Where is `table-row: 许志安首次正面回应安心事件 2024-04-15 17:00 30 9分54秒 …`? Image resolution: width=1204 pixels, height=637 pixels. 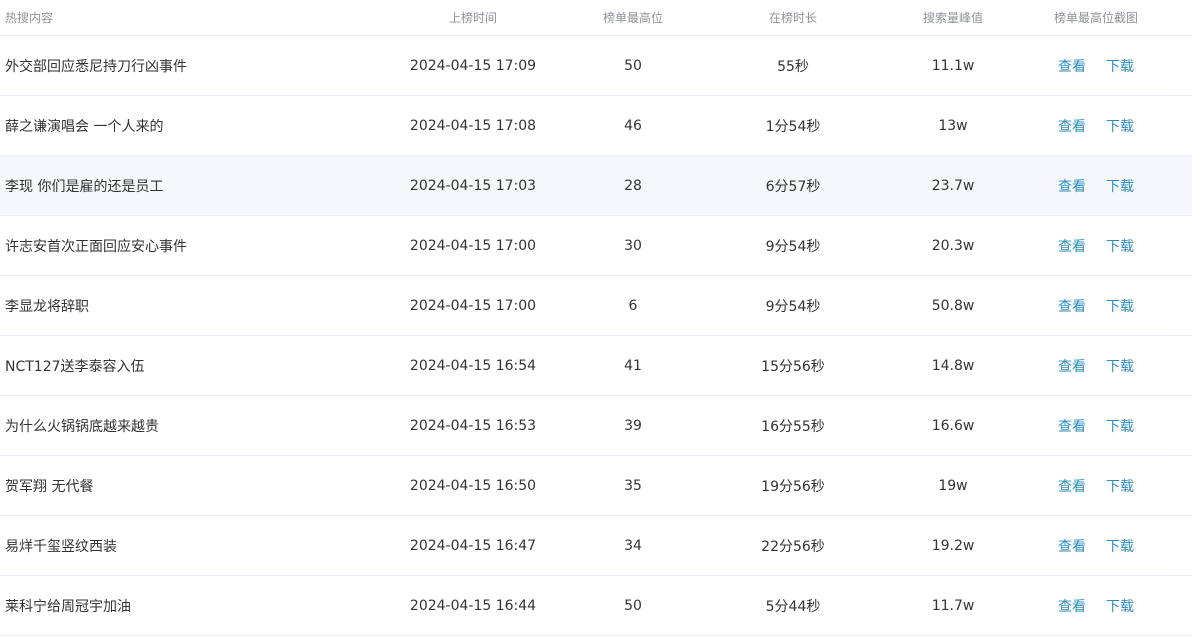 table-row: 许志安首次正面回应安心事件 2024-04-15 17:00 30 9分54秒 … is located at coordinates (596, 246).